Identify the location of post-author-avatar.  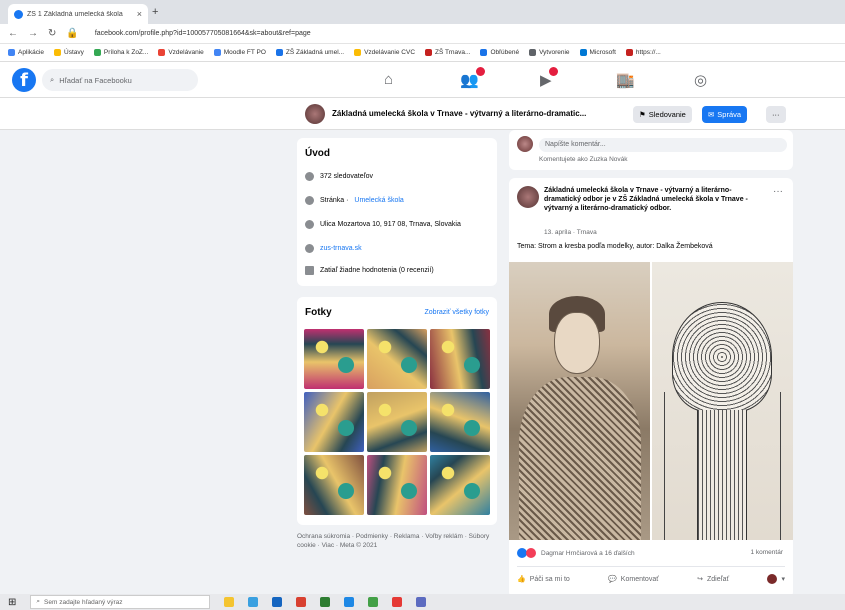
(528, 197).